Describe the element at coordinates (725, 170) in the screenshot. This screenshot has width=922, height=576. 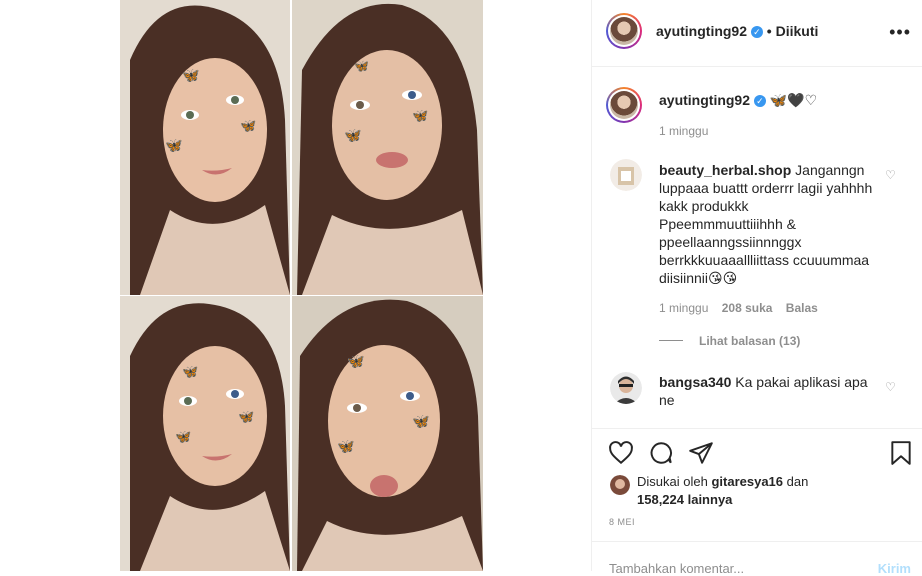
I see `comment-username: beauty_herbal.shop` at that location.